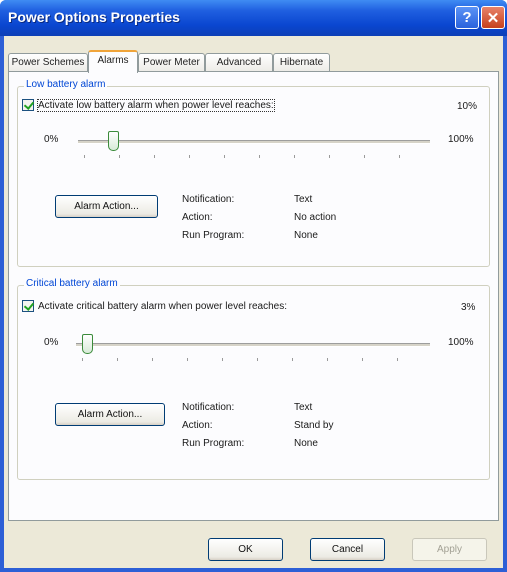 The image size is (507, 572). Describe the element at coordinates (51, 342) in the screenshot. I see `critical-slider-min-label: 0%` at that location.